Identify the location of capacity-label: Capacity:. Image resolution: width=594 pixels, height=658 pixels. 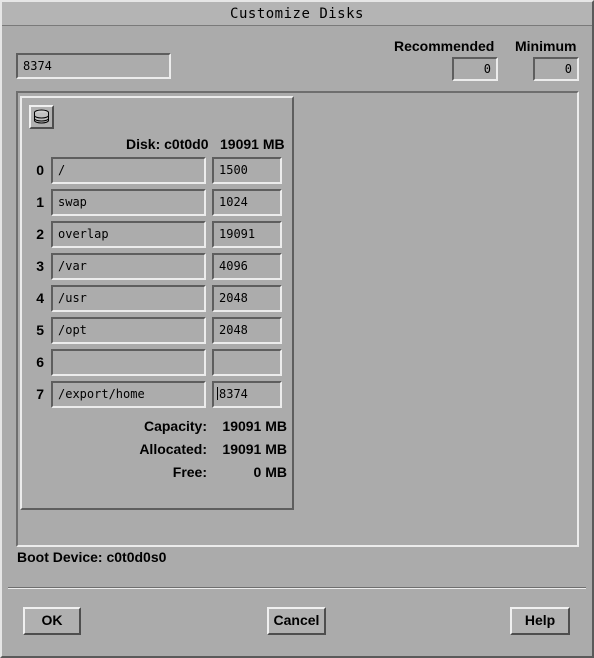
(175, 426).